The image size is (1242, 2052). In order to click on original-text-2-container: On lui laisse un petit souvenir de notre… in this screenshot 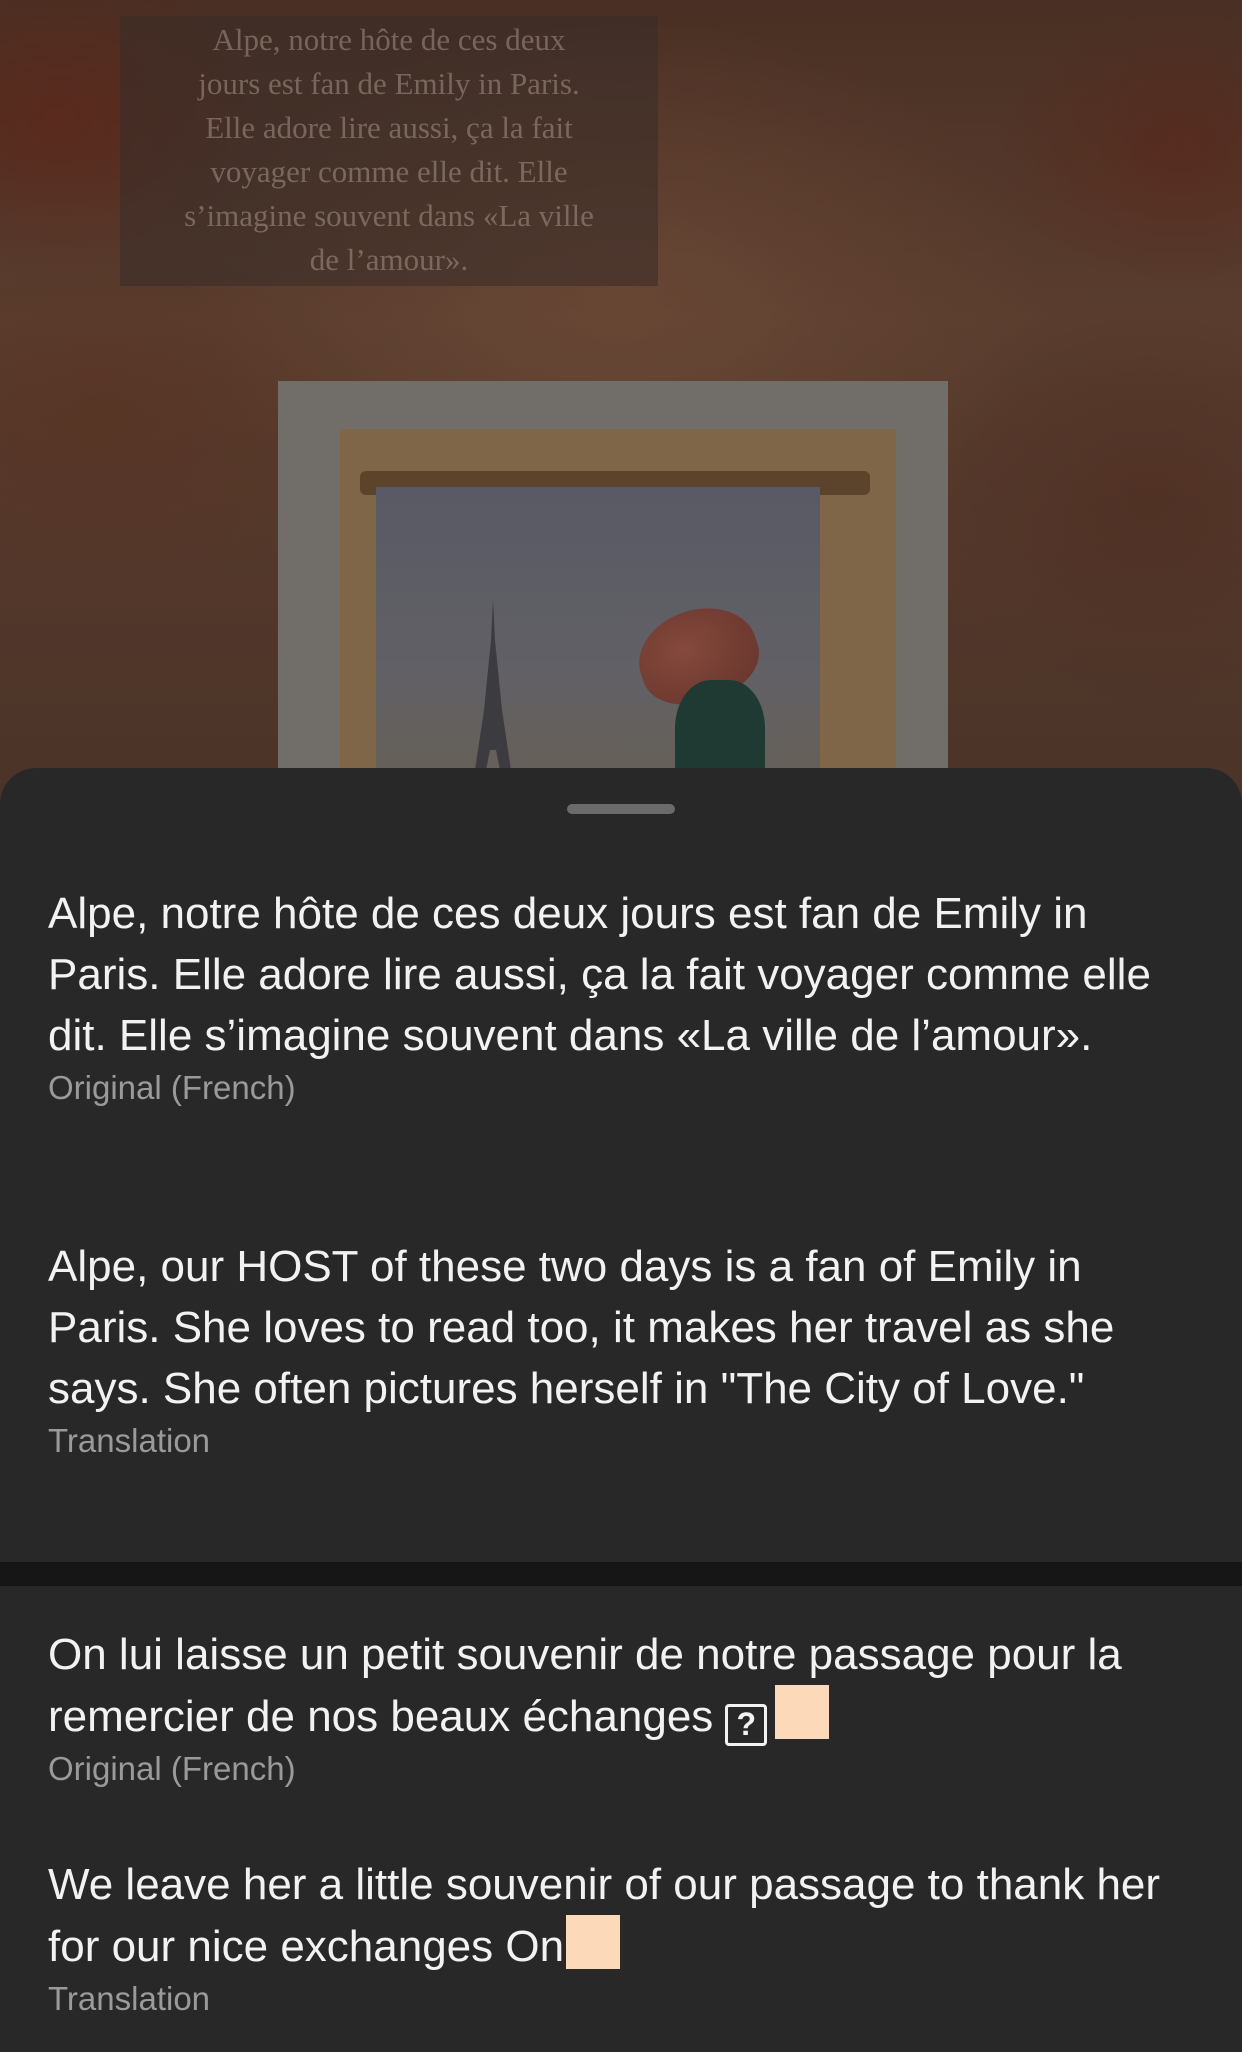, I will do `click(623, 1685)`.